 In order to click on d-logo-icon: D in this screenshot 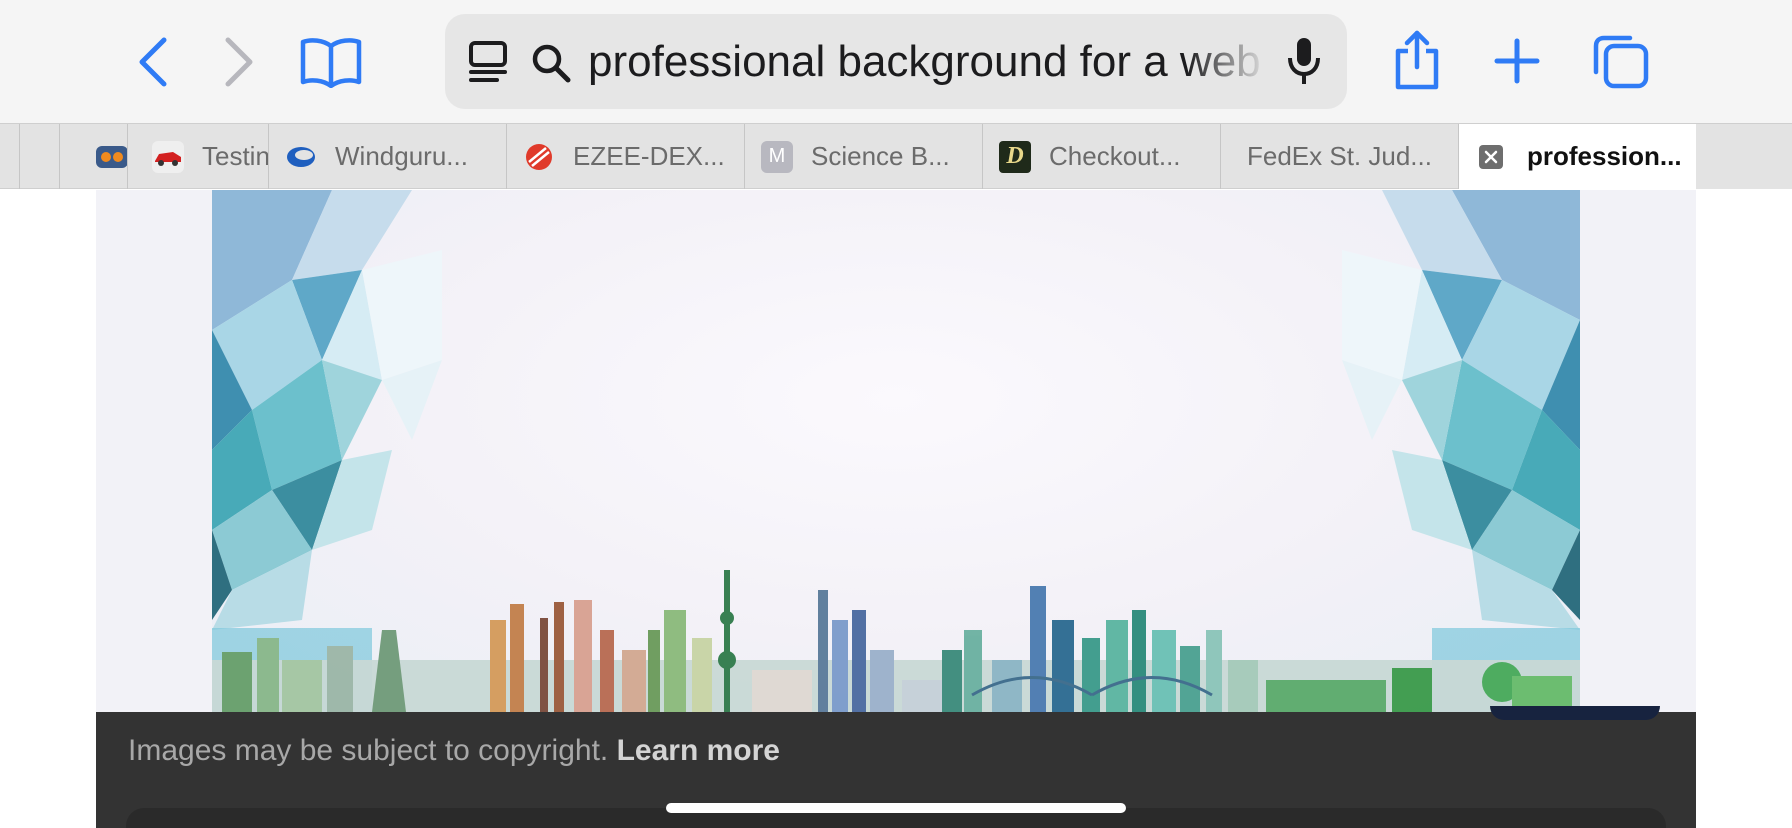, I will do `click(1015, 156)`.